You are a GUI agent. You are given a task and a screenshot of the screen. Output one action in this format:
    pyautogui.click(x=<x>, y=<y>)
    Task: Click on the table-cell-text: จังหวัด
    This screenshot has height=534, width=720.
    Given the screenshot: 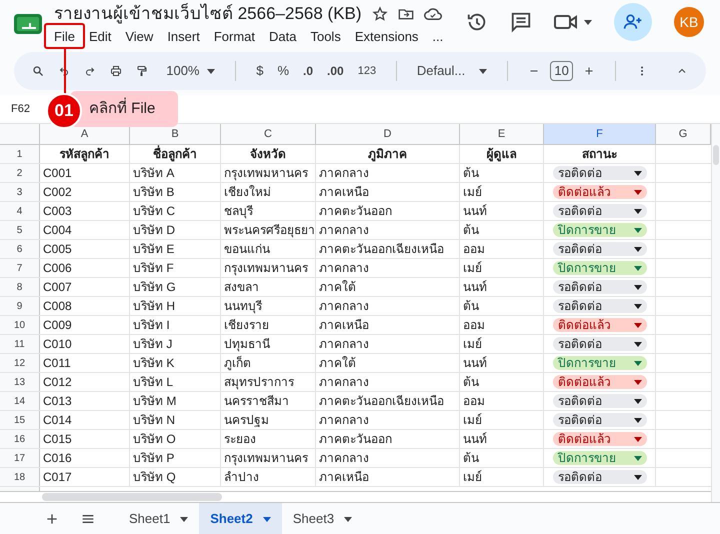 What is the action you would take?
    pyautogui.click(x=268, y=154)
    